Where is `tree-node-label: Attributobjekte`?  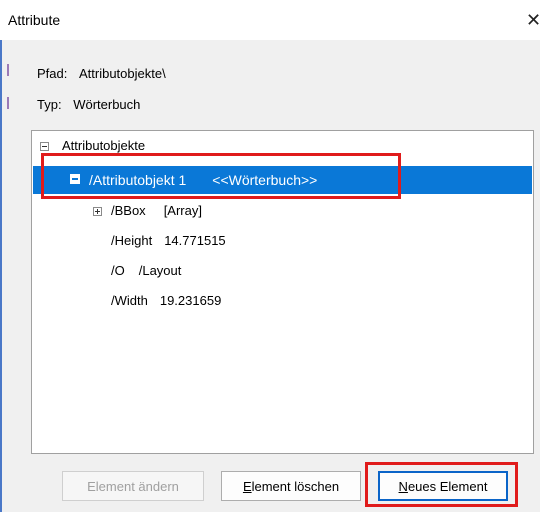 tree-node-label: Attributobjekte is located at coordinates (104, 145).